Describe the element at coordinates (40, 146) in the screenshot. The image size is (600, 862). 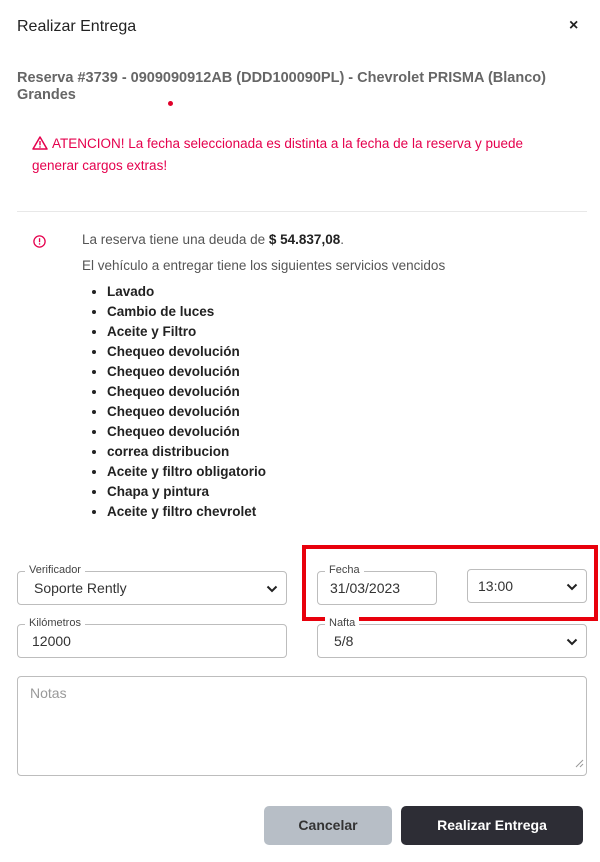
I see `warning-triangle-icon` at that location.